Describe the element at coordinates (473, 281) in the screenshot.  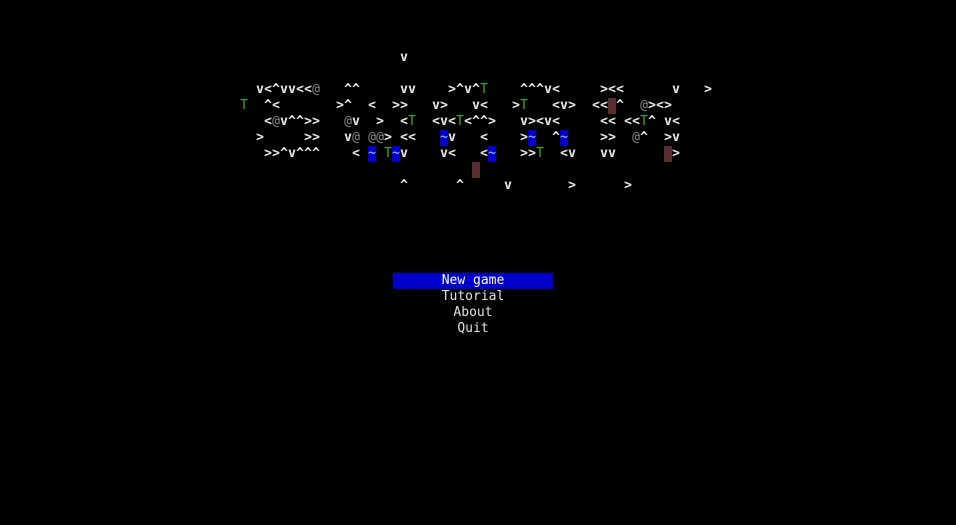
I see `menu-item-new-game: New game` at that location.